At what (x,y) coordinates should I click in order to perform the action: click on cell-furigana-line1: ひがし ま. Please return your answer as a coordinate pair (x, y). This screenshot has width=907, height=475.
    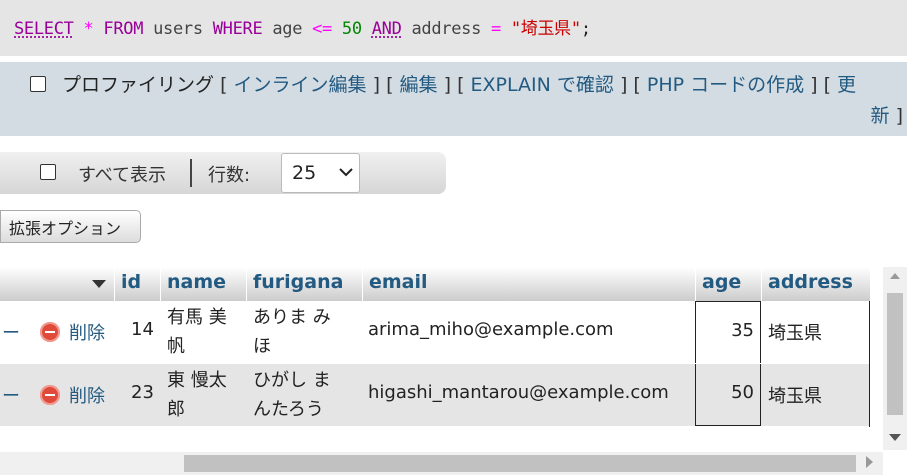
    Looking at the image, I should click on (292, 380).